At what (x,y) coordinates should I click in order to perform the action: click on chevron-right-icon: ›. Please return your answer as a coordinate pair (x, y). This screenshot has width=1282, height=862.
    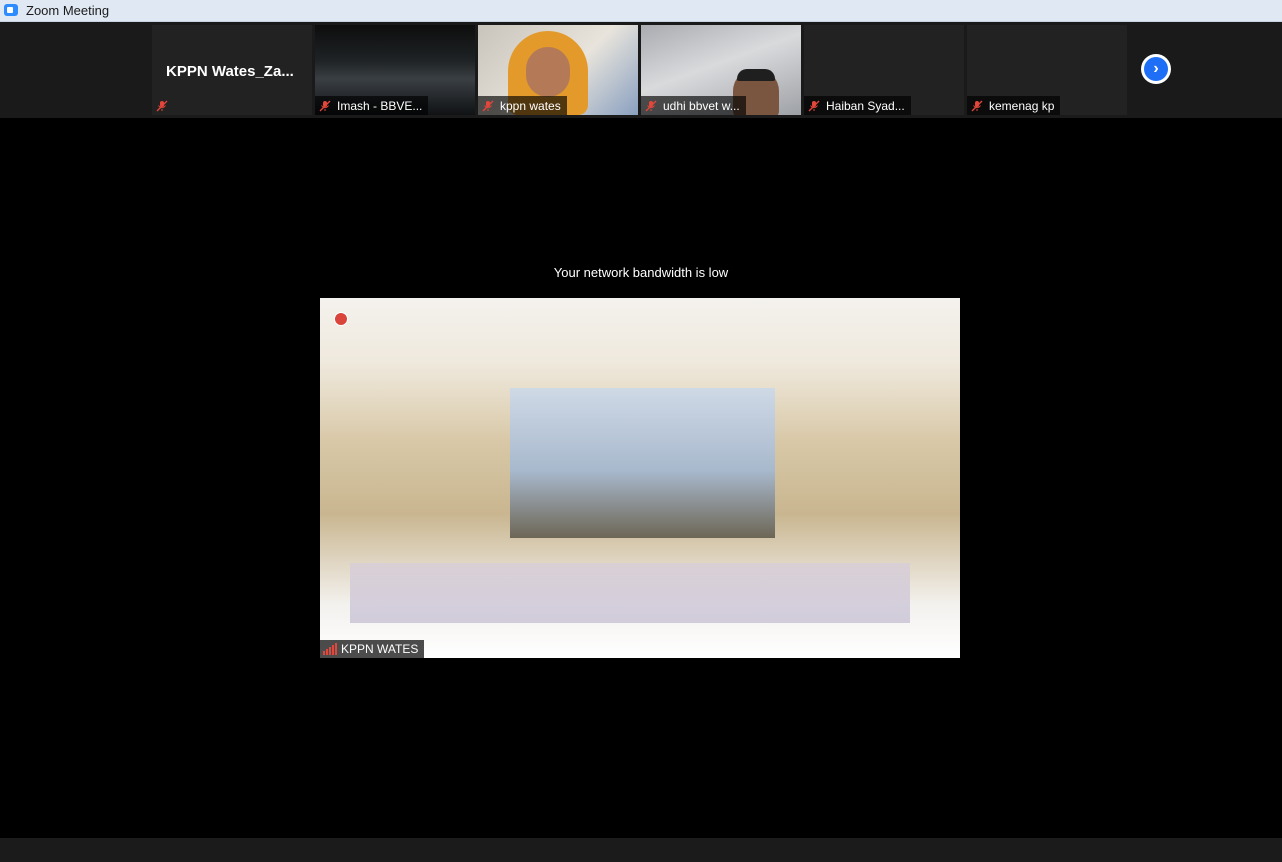
    Looking at the image, I should click on (1156, 69).